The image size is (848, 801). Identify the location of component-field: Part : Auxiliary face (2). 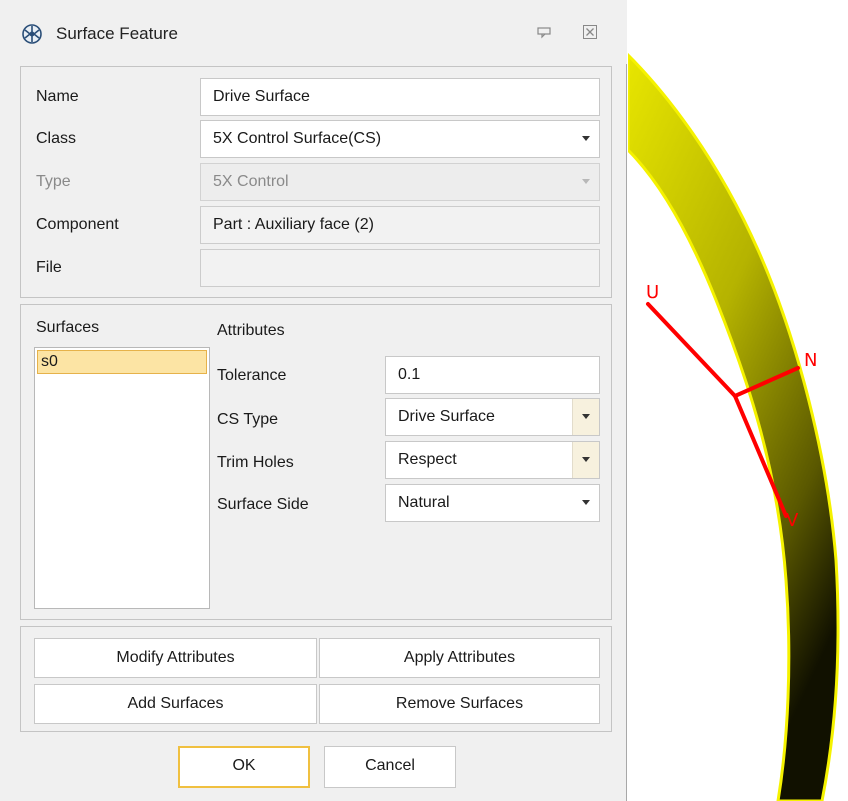
(400, 225).